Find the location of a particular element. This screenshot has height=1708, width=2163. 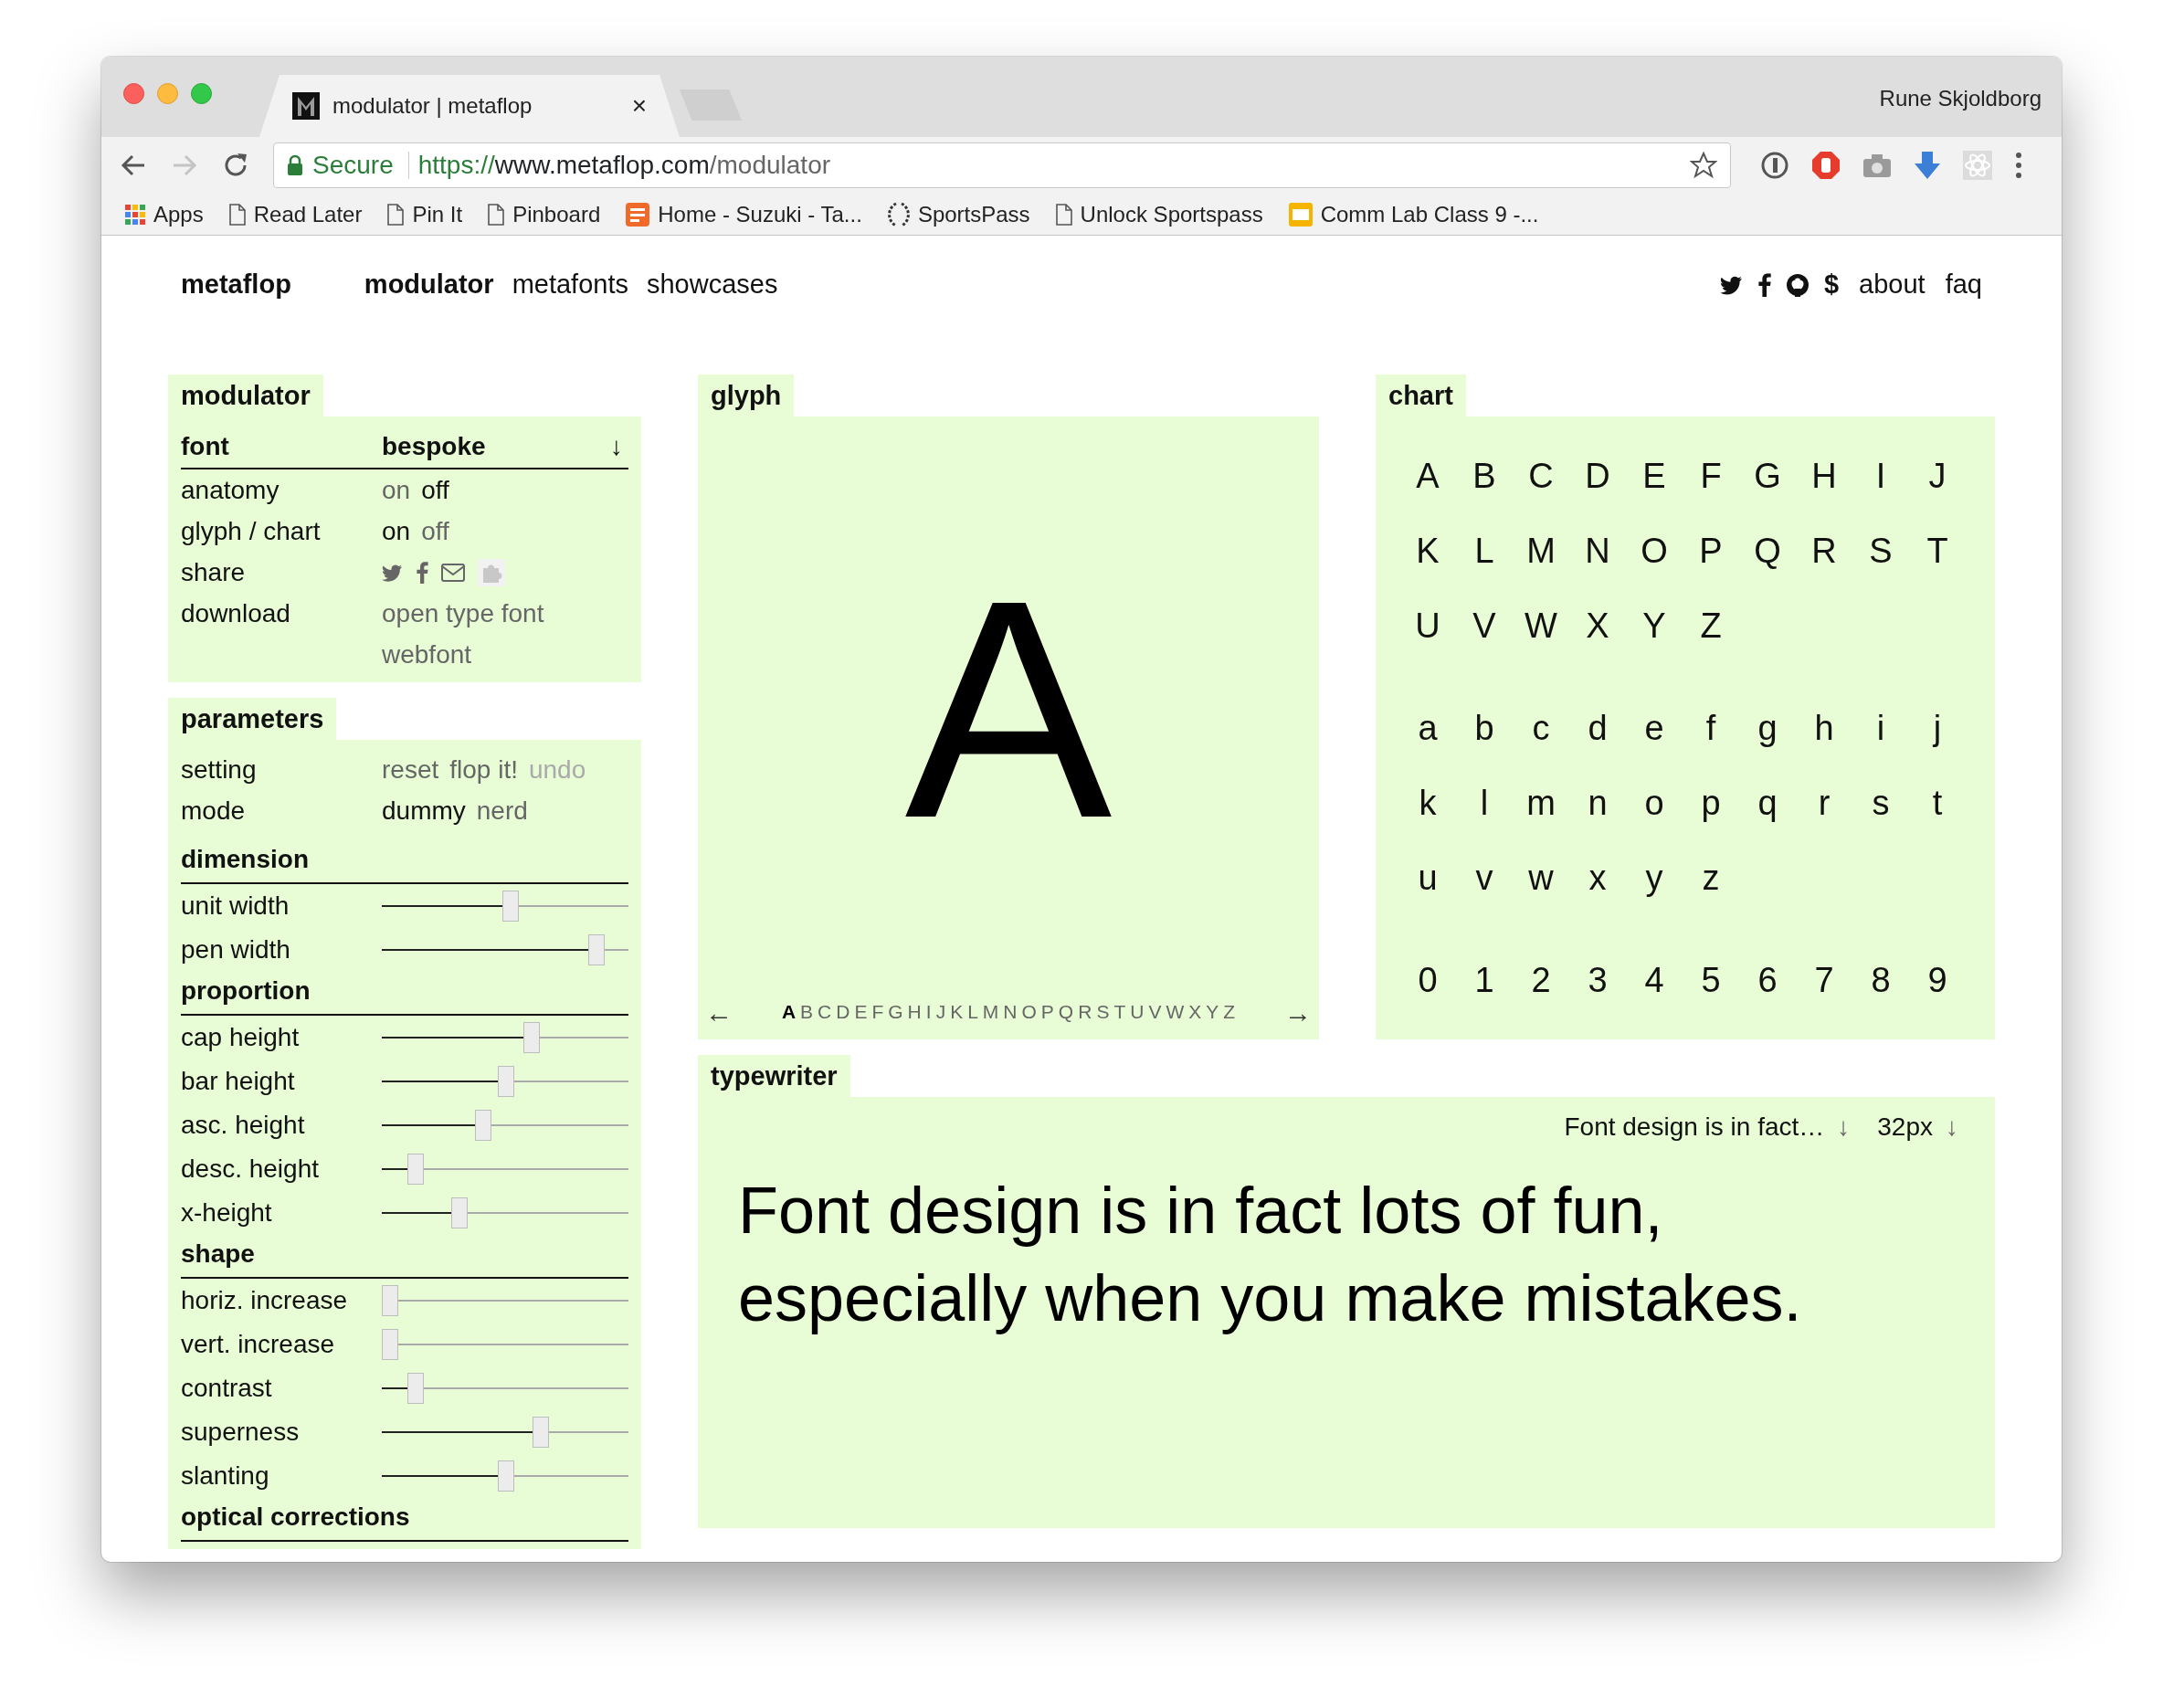

glyph-character: 1 is located at coordinates (1484, 980).